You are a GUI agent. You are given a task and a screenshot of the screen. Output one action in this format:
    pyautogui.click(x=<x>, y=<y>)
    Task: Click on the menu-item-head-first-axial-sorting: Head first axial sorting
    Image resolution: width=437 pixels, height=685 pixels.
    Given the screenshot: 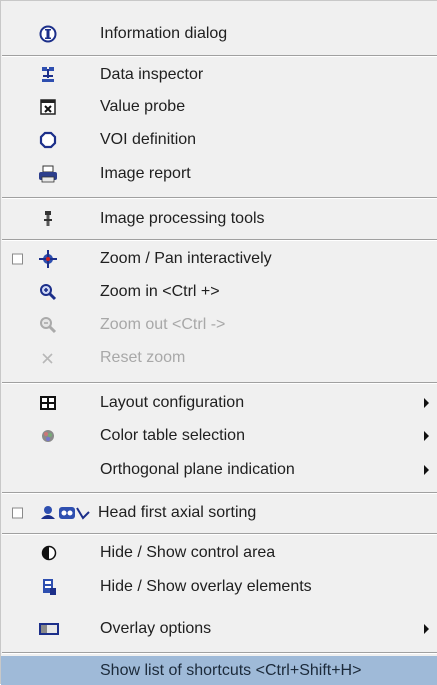 What is the action you would take?
    pyautogui.click(x=219, y=513)
    